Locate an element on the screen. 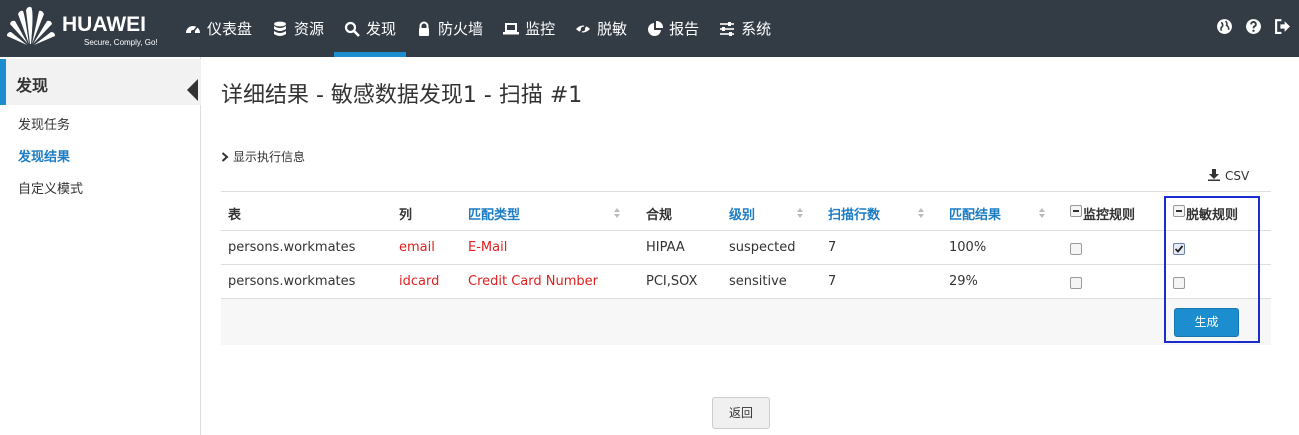  header-match-result: 匹配结果 is located at coordinates (975, 213).